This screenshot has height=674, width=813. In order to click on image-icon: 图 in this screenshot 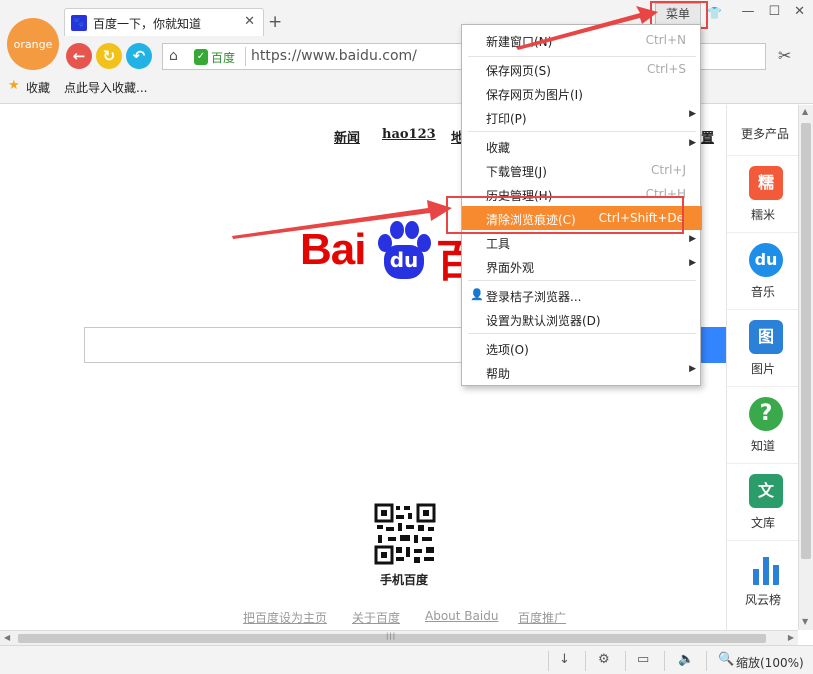, I will do `click(766, 337)`.